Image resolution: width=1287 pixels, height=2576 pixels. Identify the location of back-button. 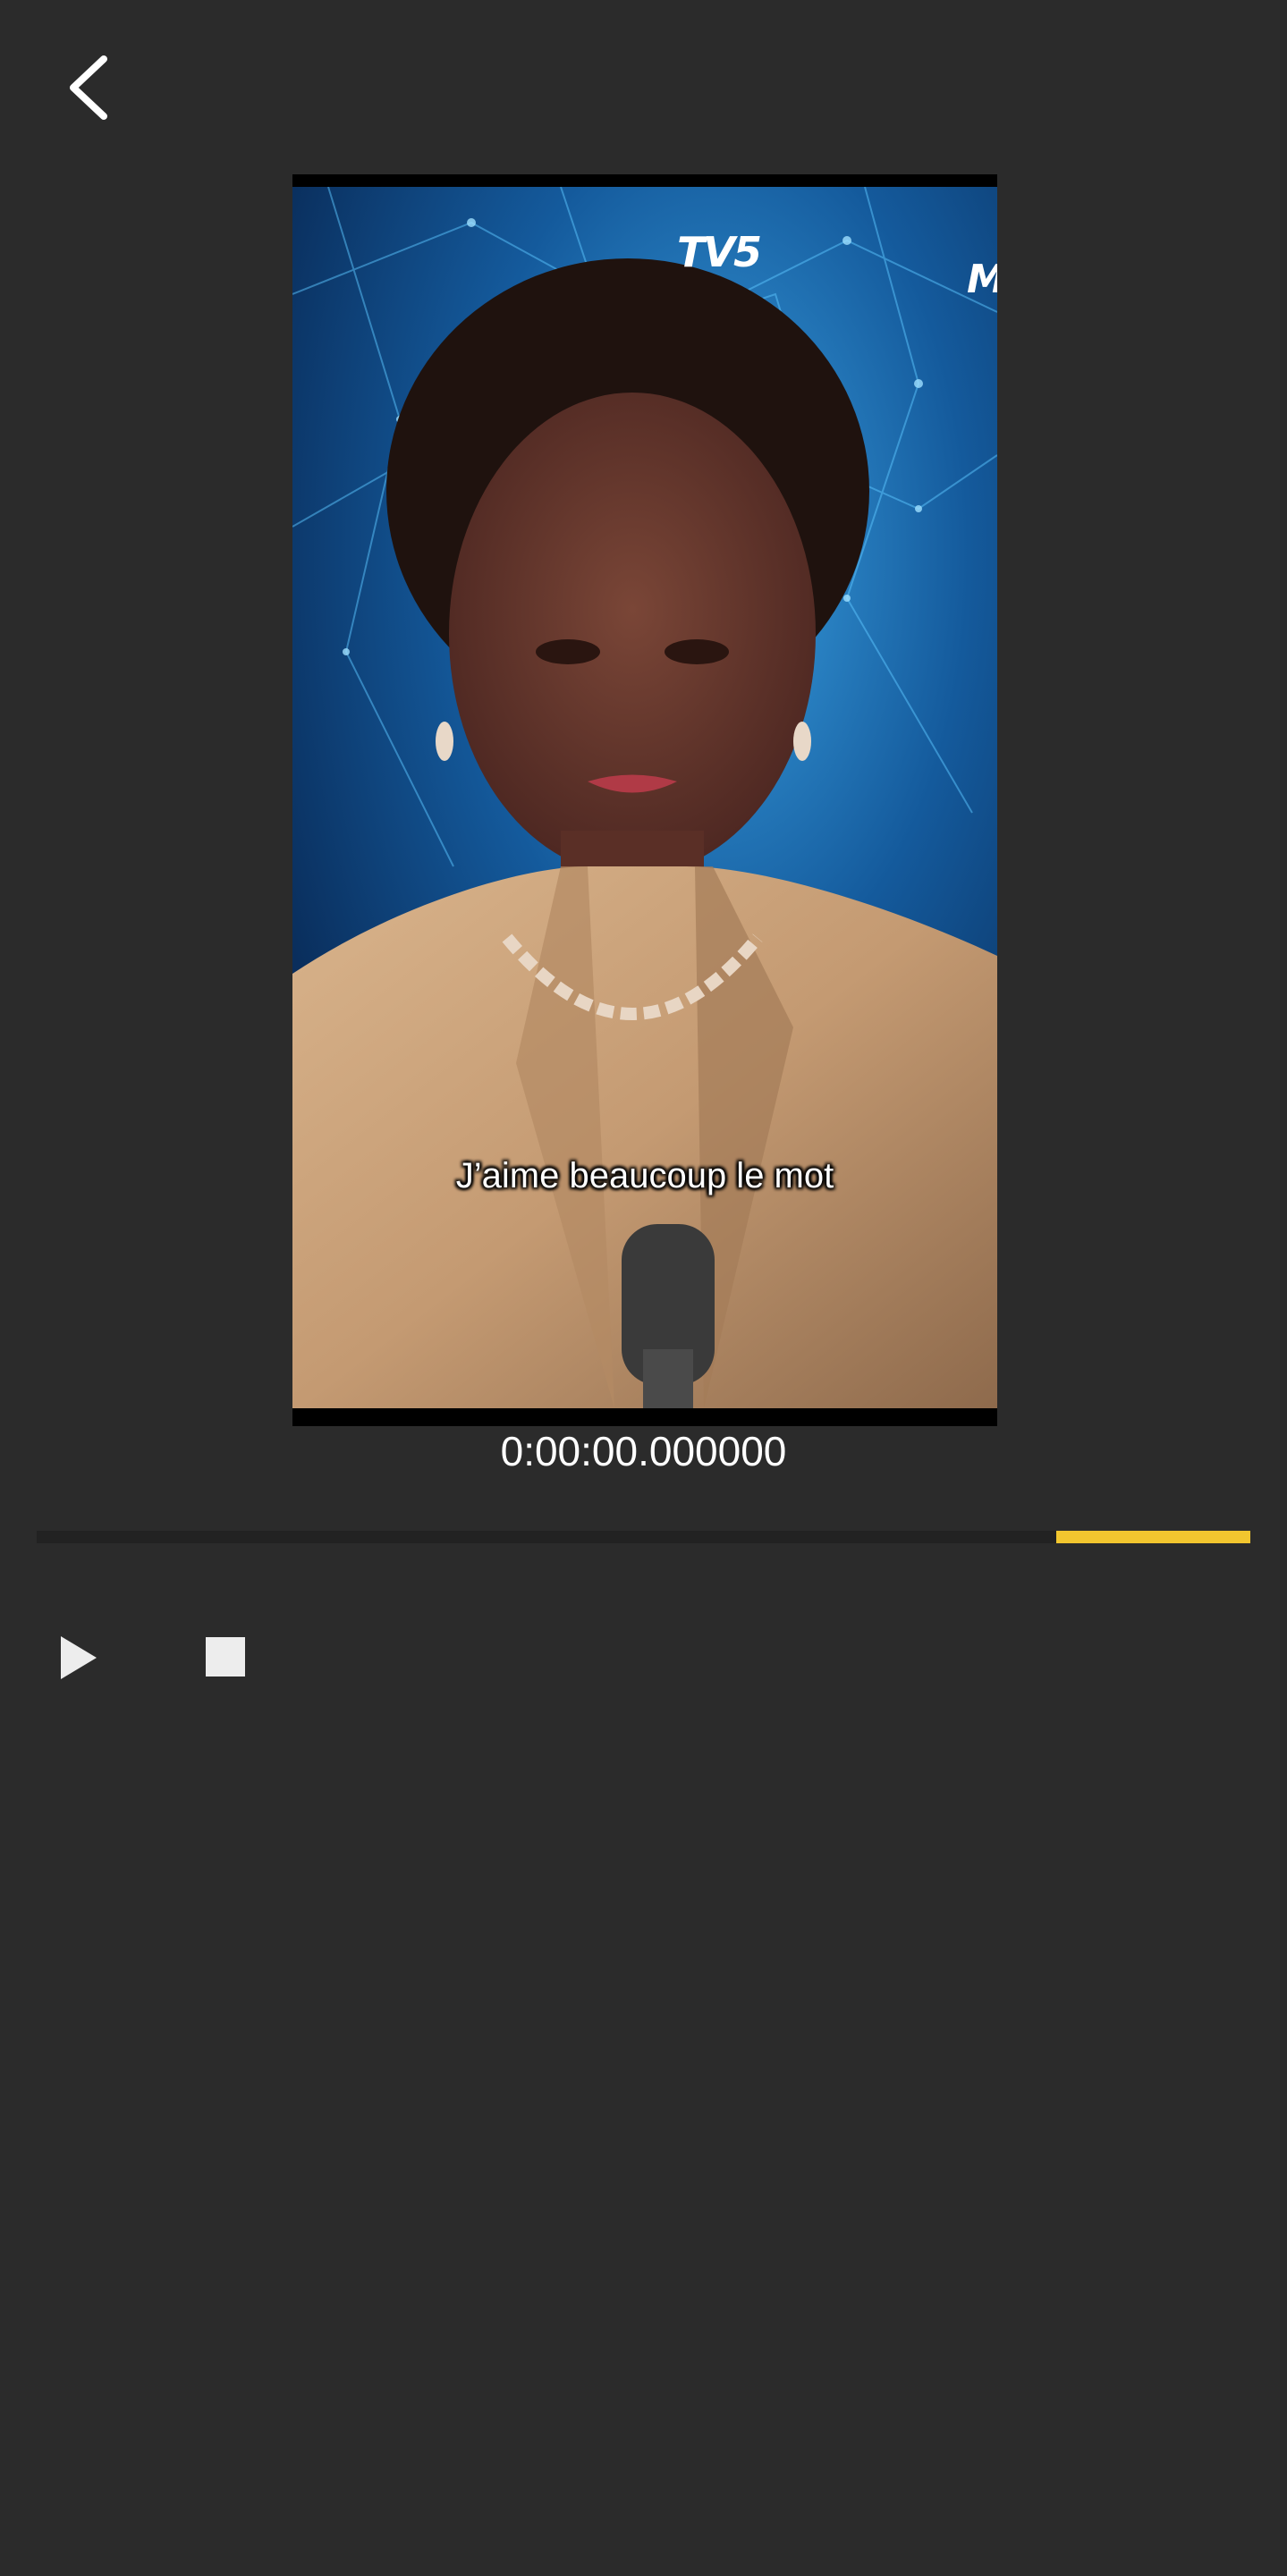
(87, 87).